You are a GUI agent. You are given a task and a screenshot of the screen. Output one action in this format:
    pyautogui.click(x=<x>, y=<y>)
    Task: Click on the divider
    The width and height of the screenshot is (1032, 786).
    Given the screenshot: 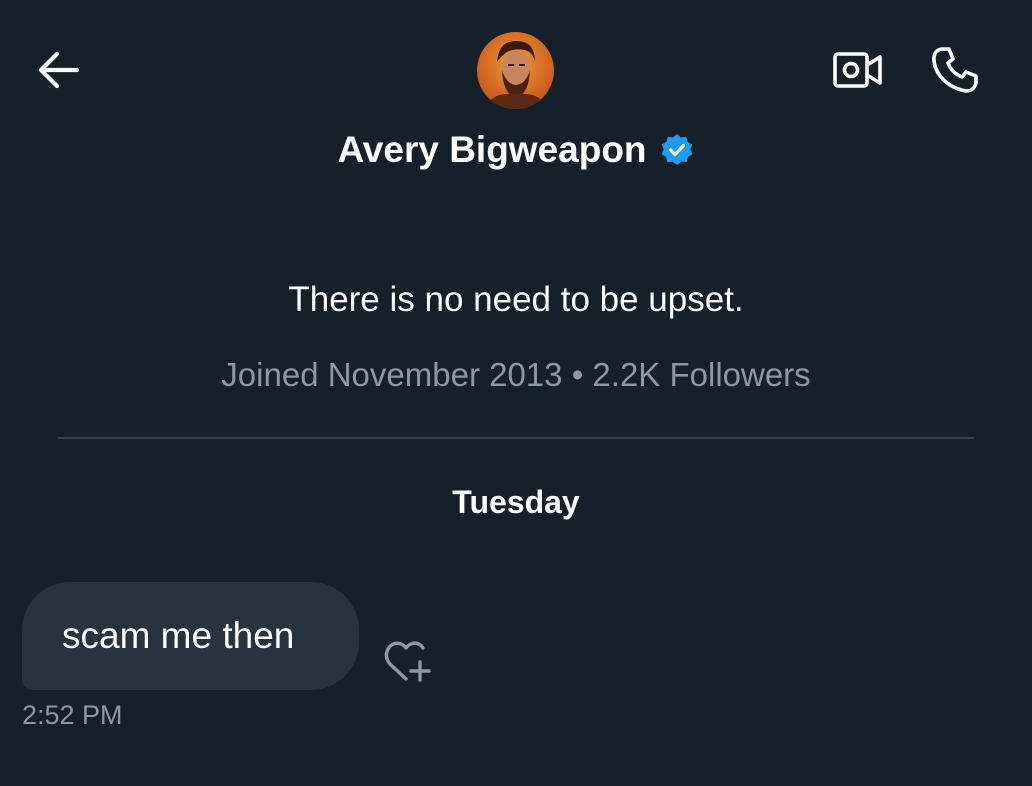 What is the action you would take?
    pyautogui.click(x=516, y=438)
    